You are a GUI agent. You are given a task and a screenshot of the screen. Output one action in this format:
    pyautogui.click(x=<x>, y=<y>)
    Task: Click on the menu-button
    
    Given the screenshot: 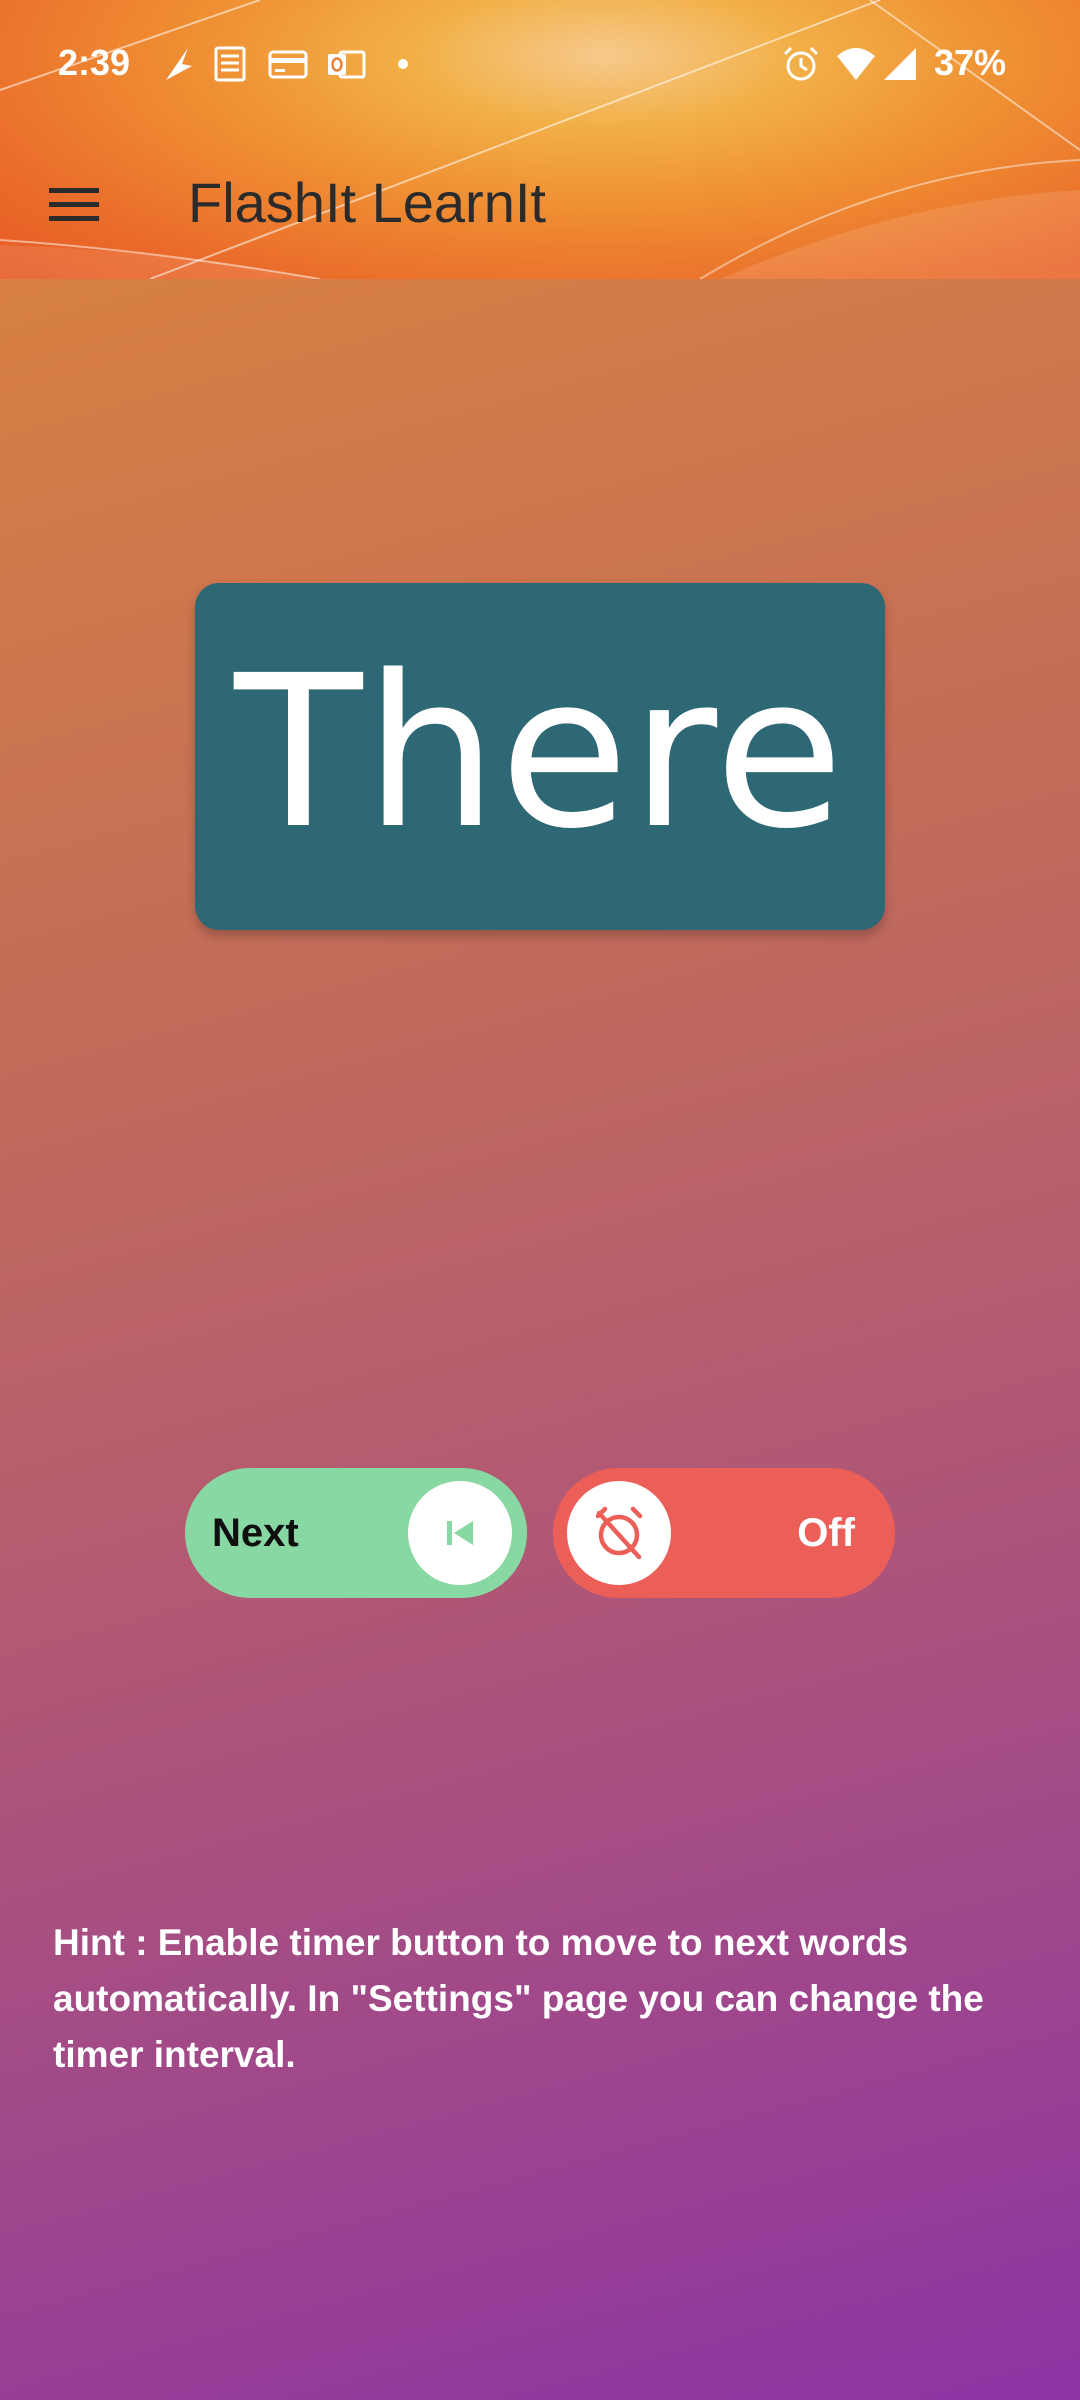 What is the action you would take?
    pyautogui.click(x=74, y=204)
    